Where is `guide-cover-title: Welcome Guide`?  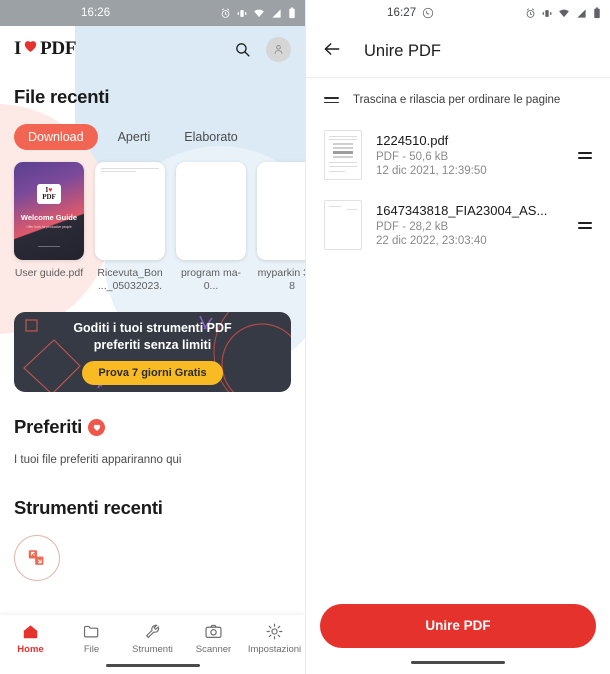 guide-cover-title: Welcome Guide is located at coordinates (49, 217).